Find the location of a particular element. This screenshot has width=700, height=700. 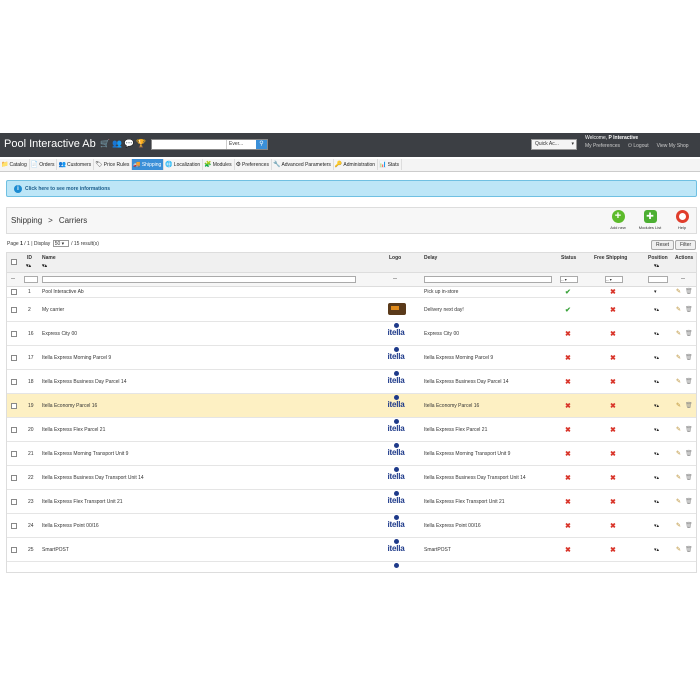

carrier-name: Itella Express Morning Transport Unit 9 is located at coordinates (85, 454).